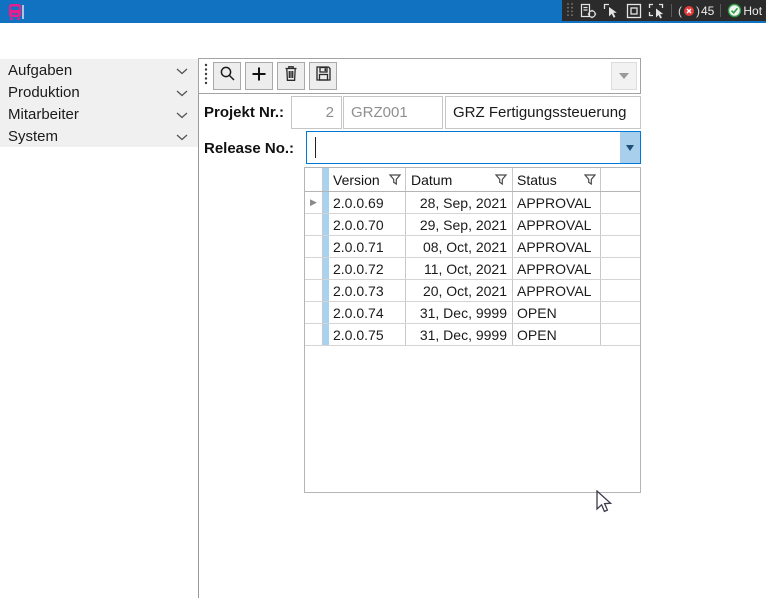  What do you see at coordinates (249, 148) in the screenshot?
I see `release-number-label: Release No.:` at bounding box center [249, 148].